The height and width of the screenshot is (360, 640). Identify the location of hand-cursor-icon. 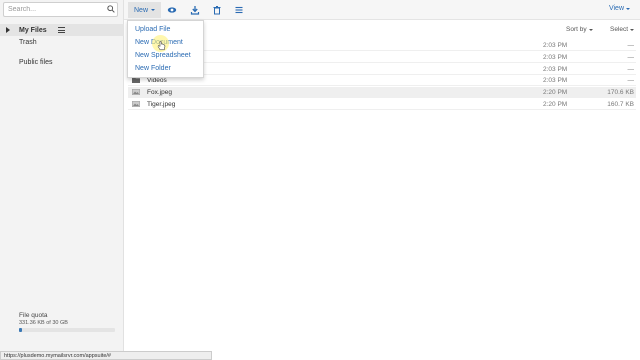
(161, 46).